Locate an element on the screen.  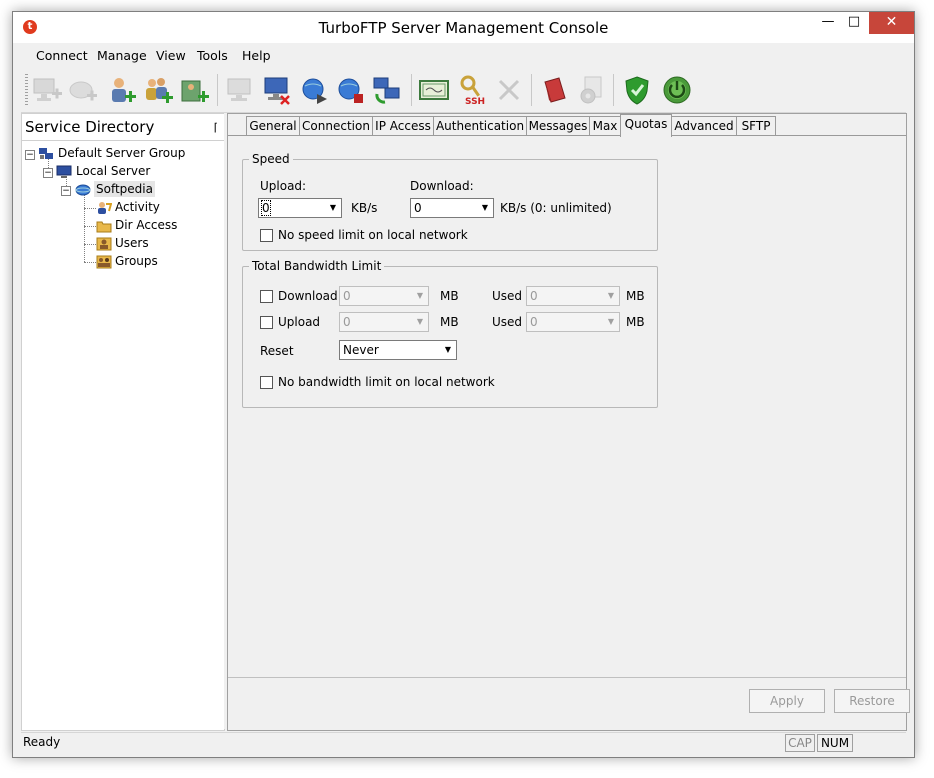
tab-max: Max is located at coordinates (605, 125).